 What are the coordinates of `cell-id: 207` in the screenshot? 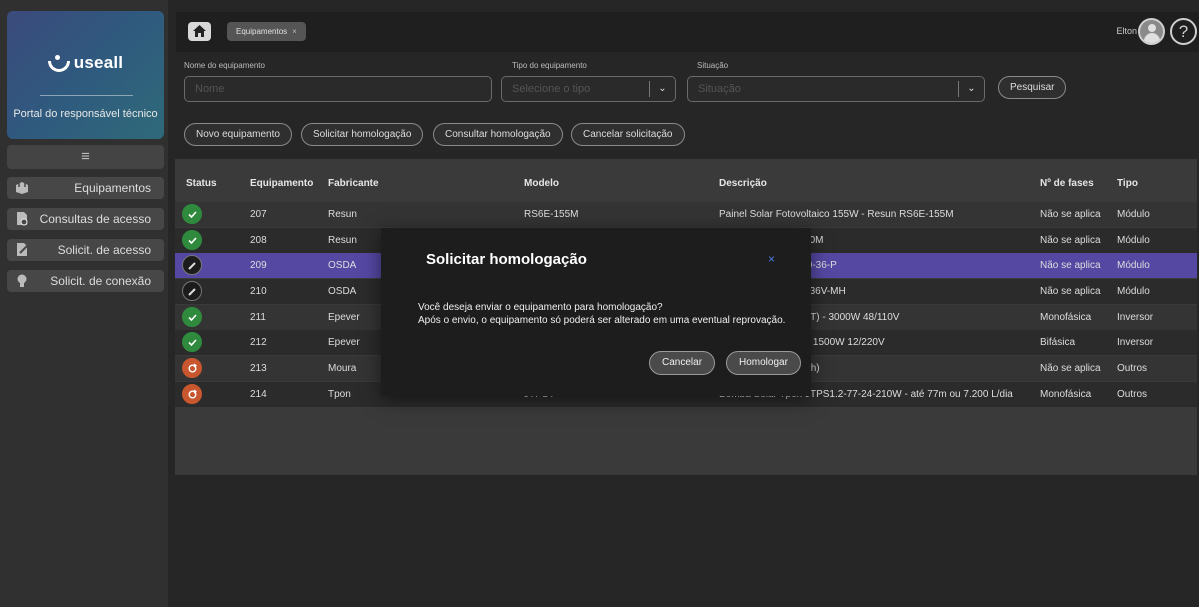 It's located at (258, 214).